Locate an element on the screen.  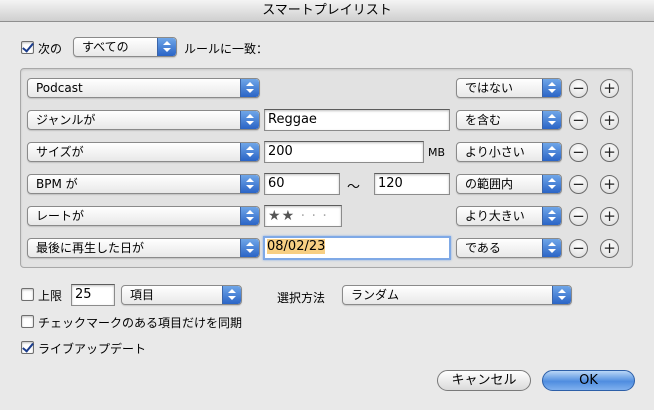
size-unit-label: MB is located at coordinates (437, 152).